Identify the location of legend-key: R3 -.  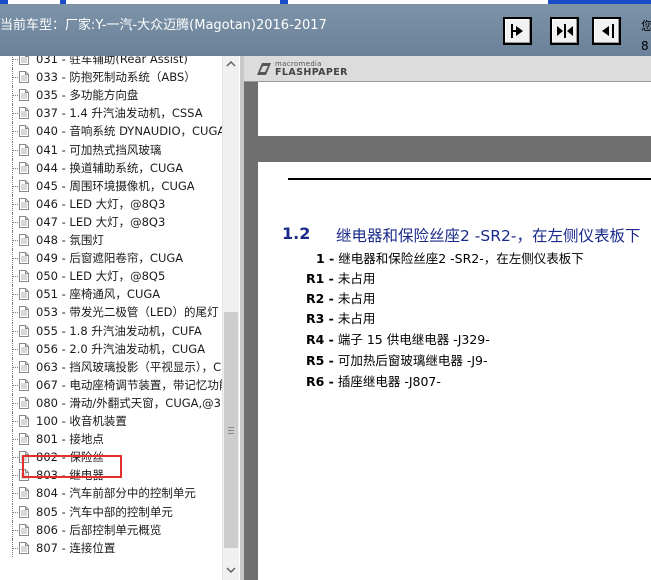
(320, 318).